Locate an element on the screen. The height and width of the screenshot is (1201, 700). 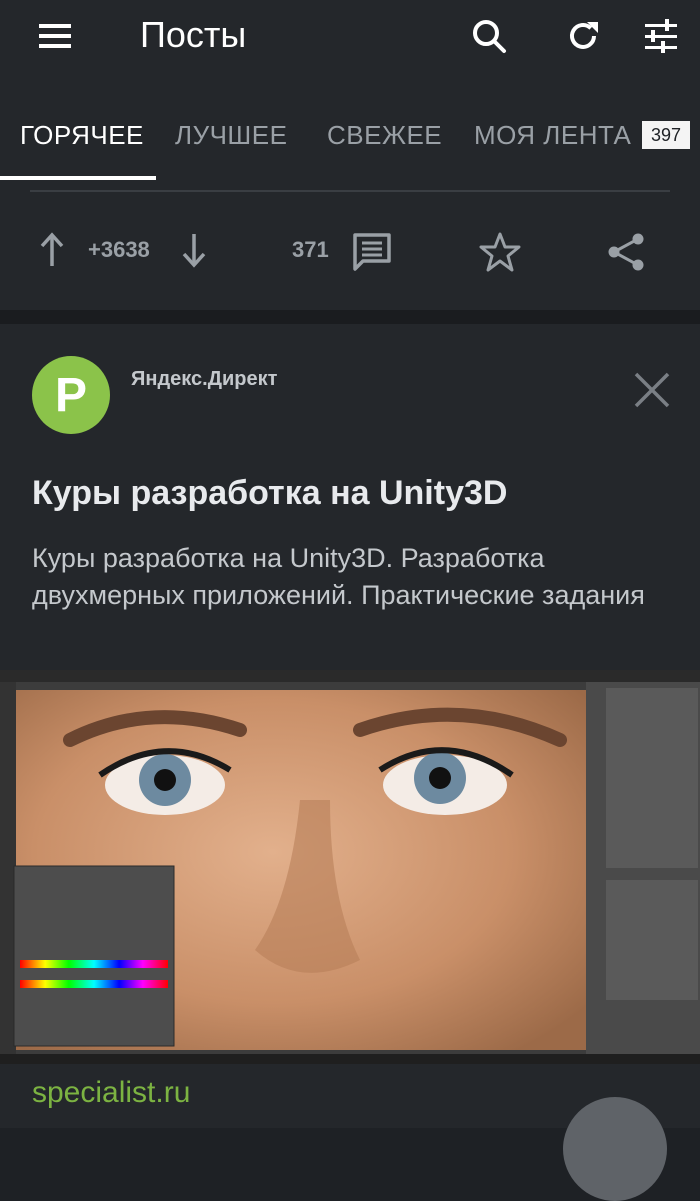
comments-count: 371 is located at coordinates (310, 249).